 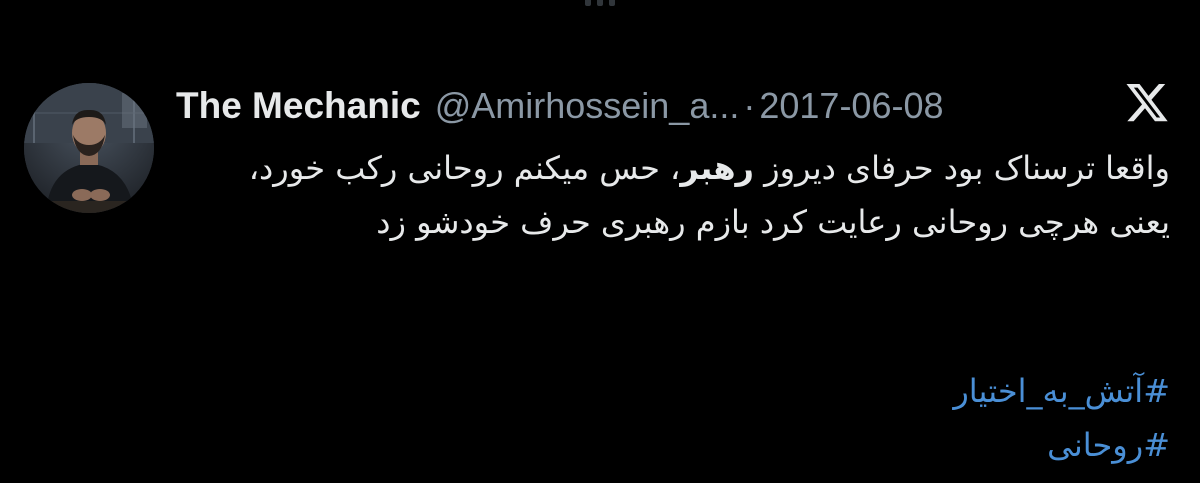 I want to click on x-logo-icon, so click(x=1147, y=105).